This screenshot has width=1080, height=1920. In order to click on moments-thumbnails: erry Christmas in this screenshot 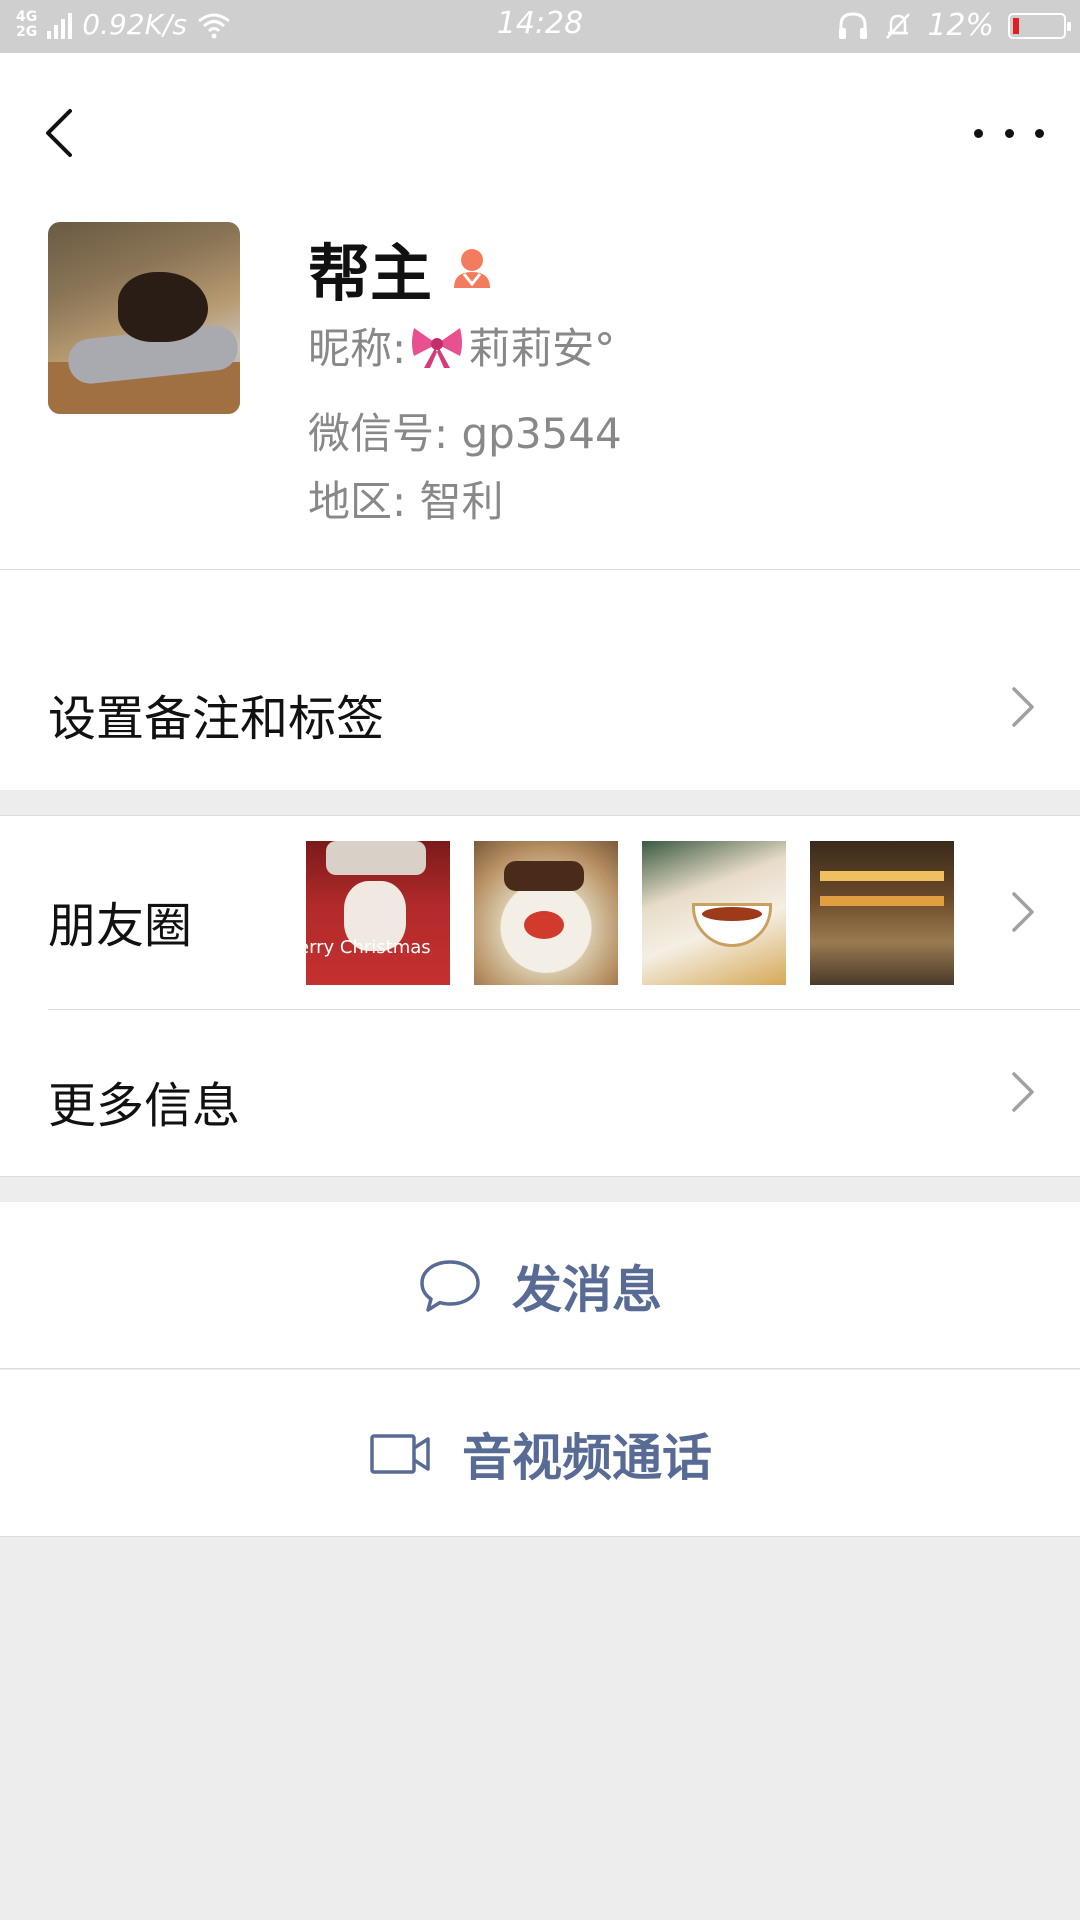, I will do `click(630, 913)`.